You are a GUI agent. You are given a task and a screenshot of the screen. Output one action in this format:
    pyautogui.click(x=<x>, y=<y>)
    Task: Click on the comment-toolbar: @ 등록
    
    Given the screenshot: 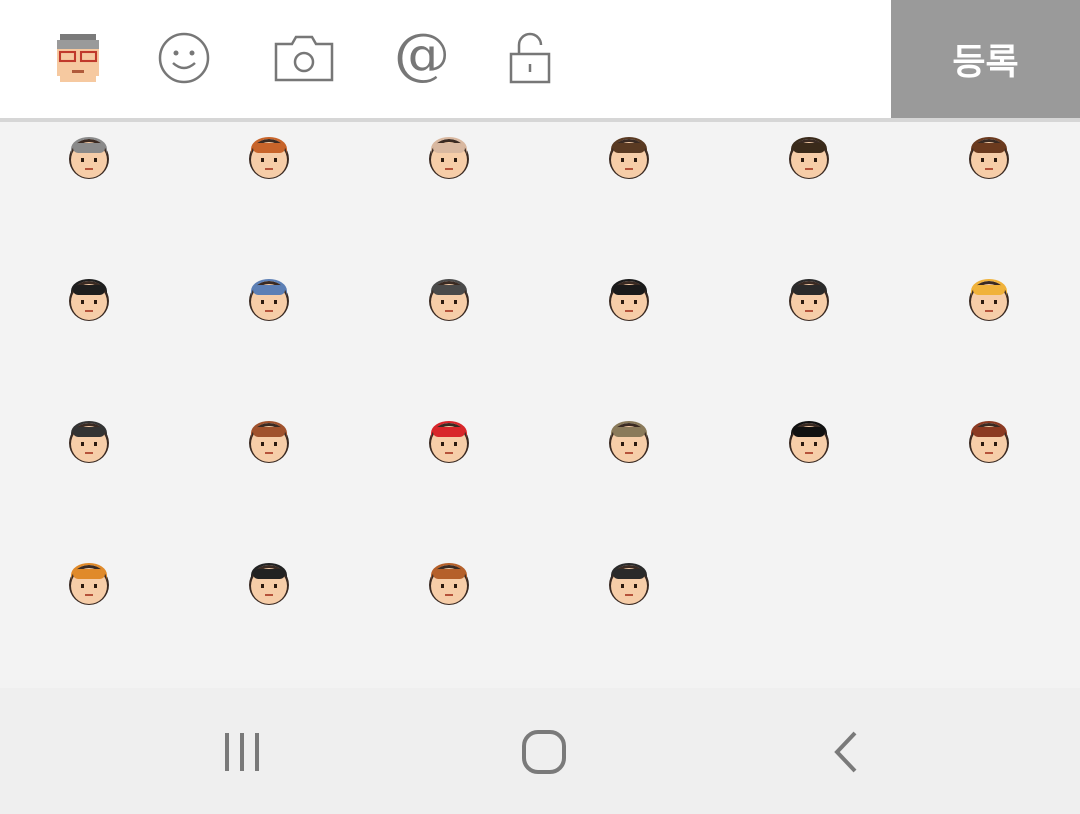 What is the action you would take?
    pyautogui.click(x=540, y=59)
    